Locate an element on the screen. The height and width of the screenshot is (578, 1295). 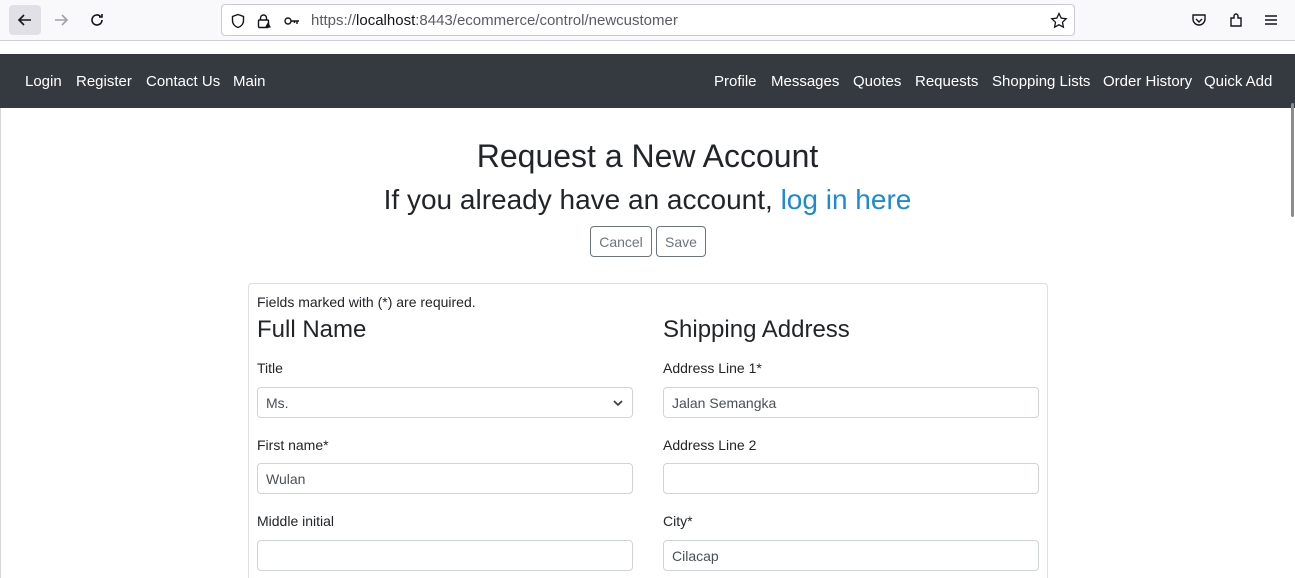
city-label: City* is located at coordinates (678, 521).